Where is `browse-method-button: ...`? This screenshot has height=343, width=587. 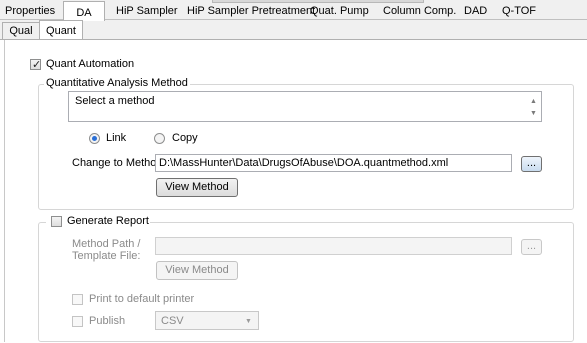
browse-method-button: ... is located at coordinates (531, 164).